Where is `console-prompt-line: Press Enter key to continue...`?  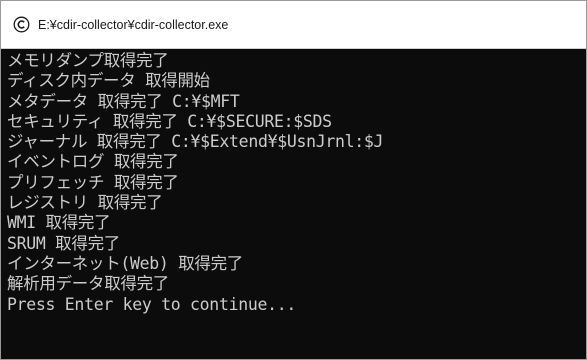 console-prompt-line: Press Enter key to continue... is located at coordinates (152, 304).